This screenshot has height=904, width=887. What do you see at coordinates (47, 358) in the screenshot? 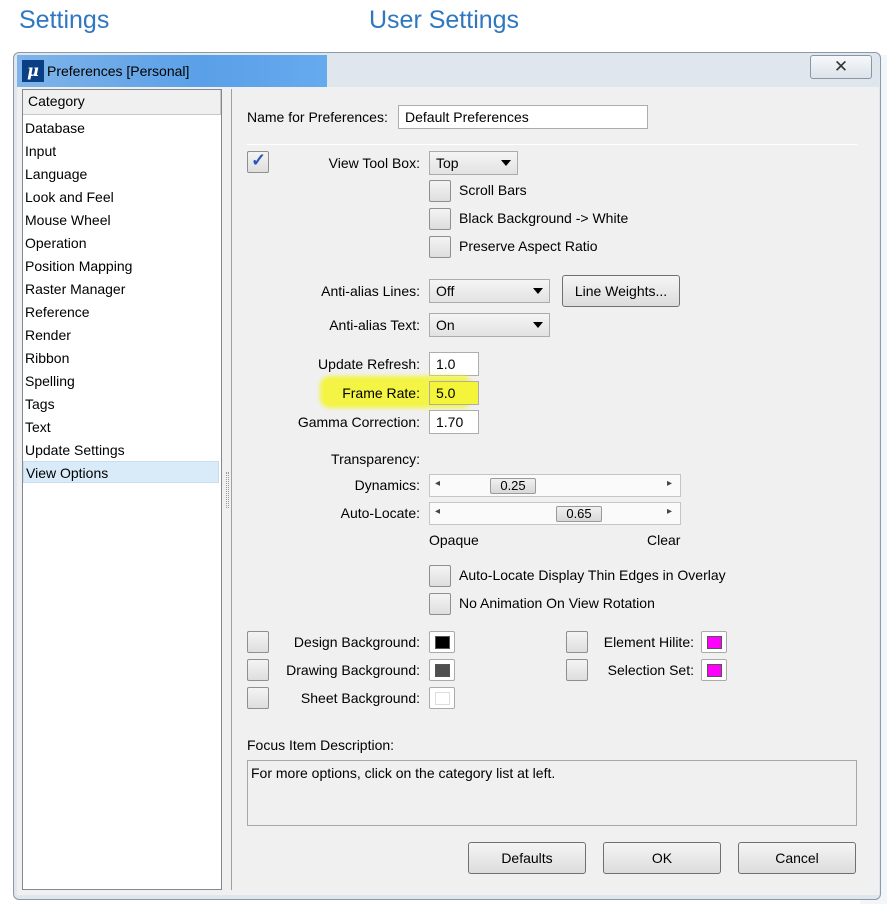
I see `category-item-ribbon: Ribbon` at bounding box center [47, 358].